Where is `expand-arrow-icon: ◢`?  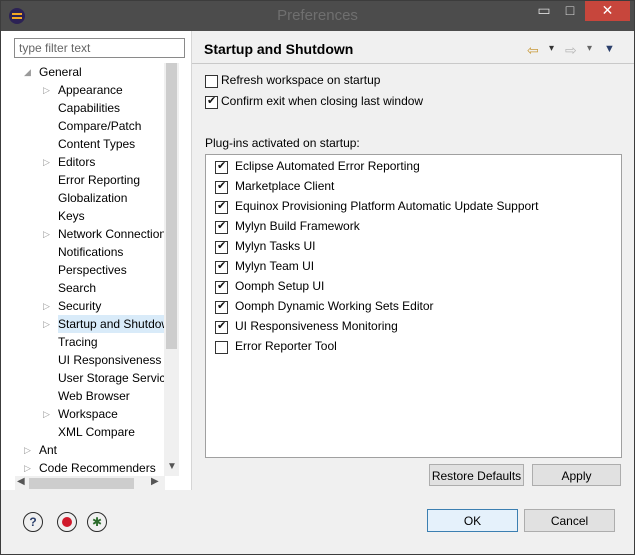 expand-arrow-icon: ◢ is located at coordinates (29, 72).